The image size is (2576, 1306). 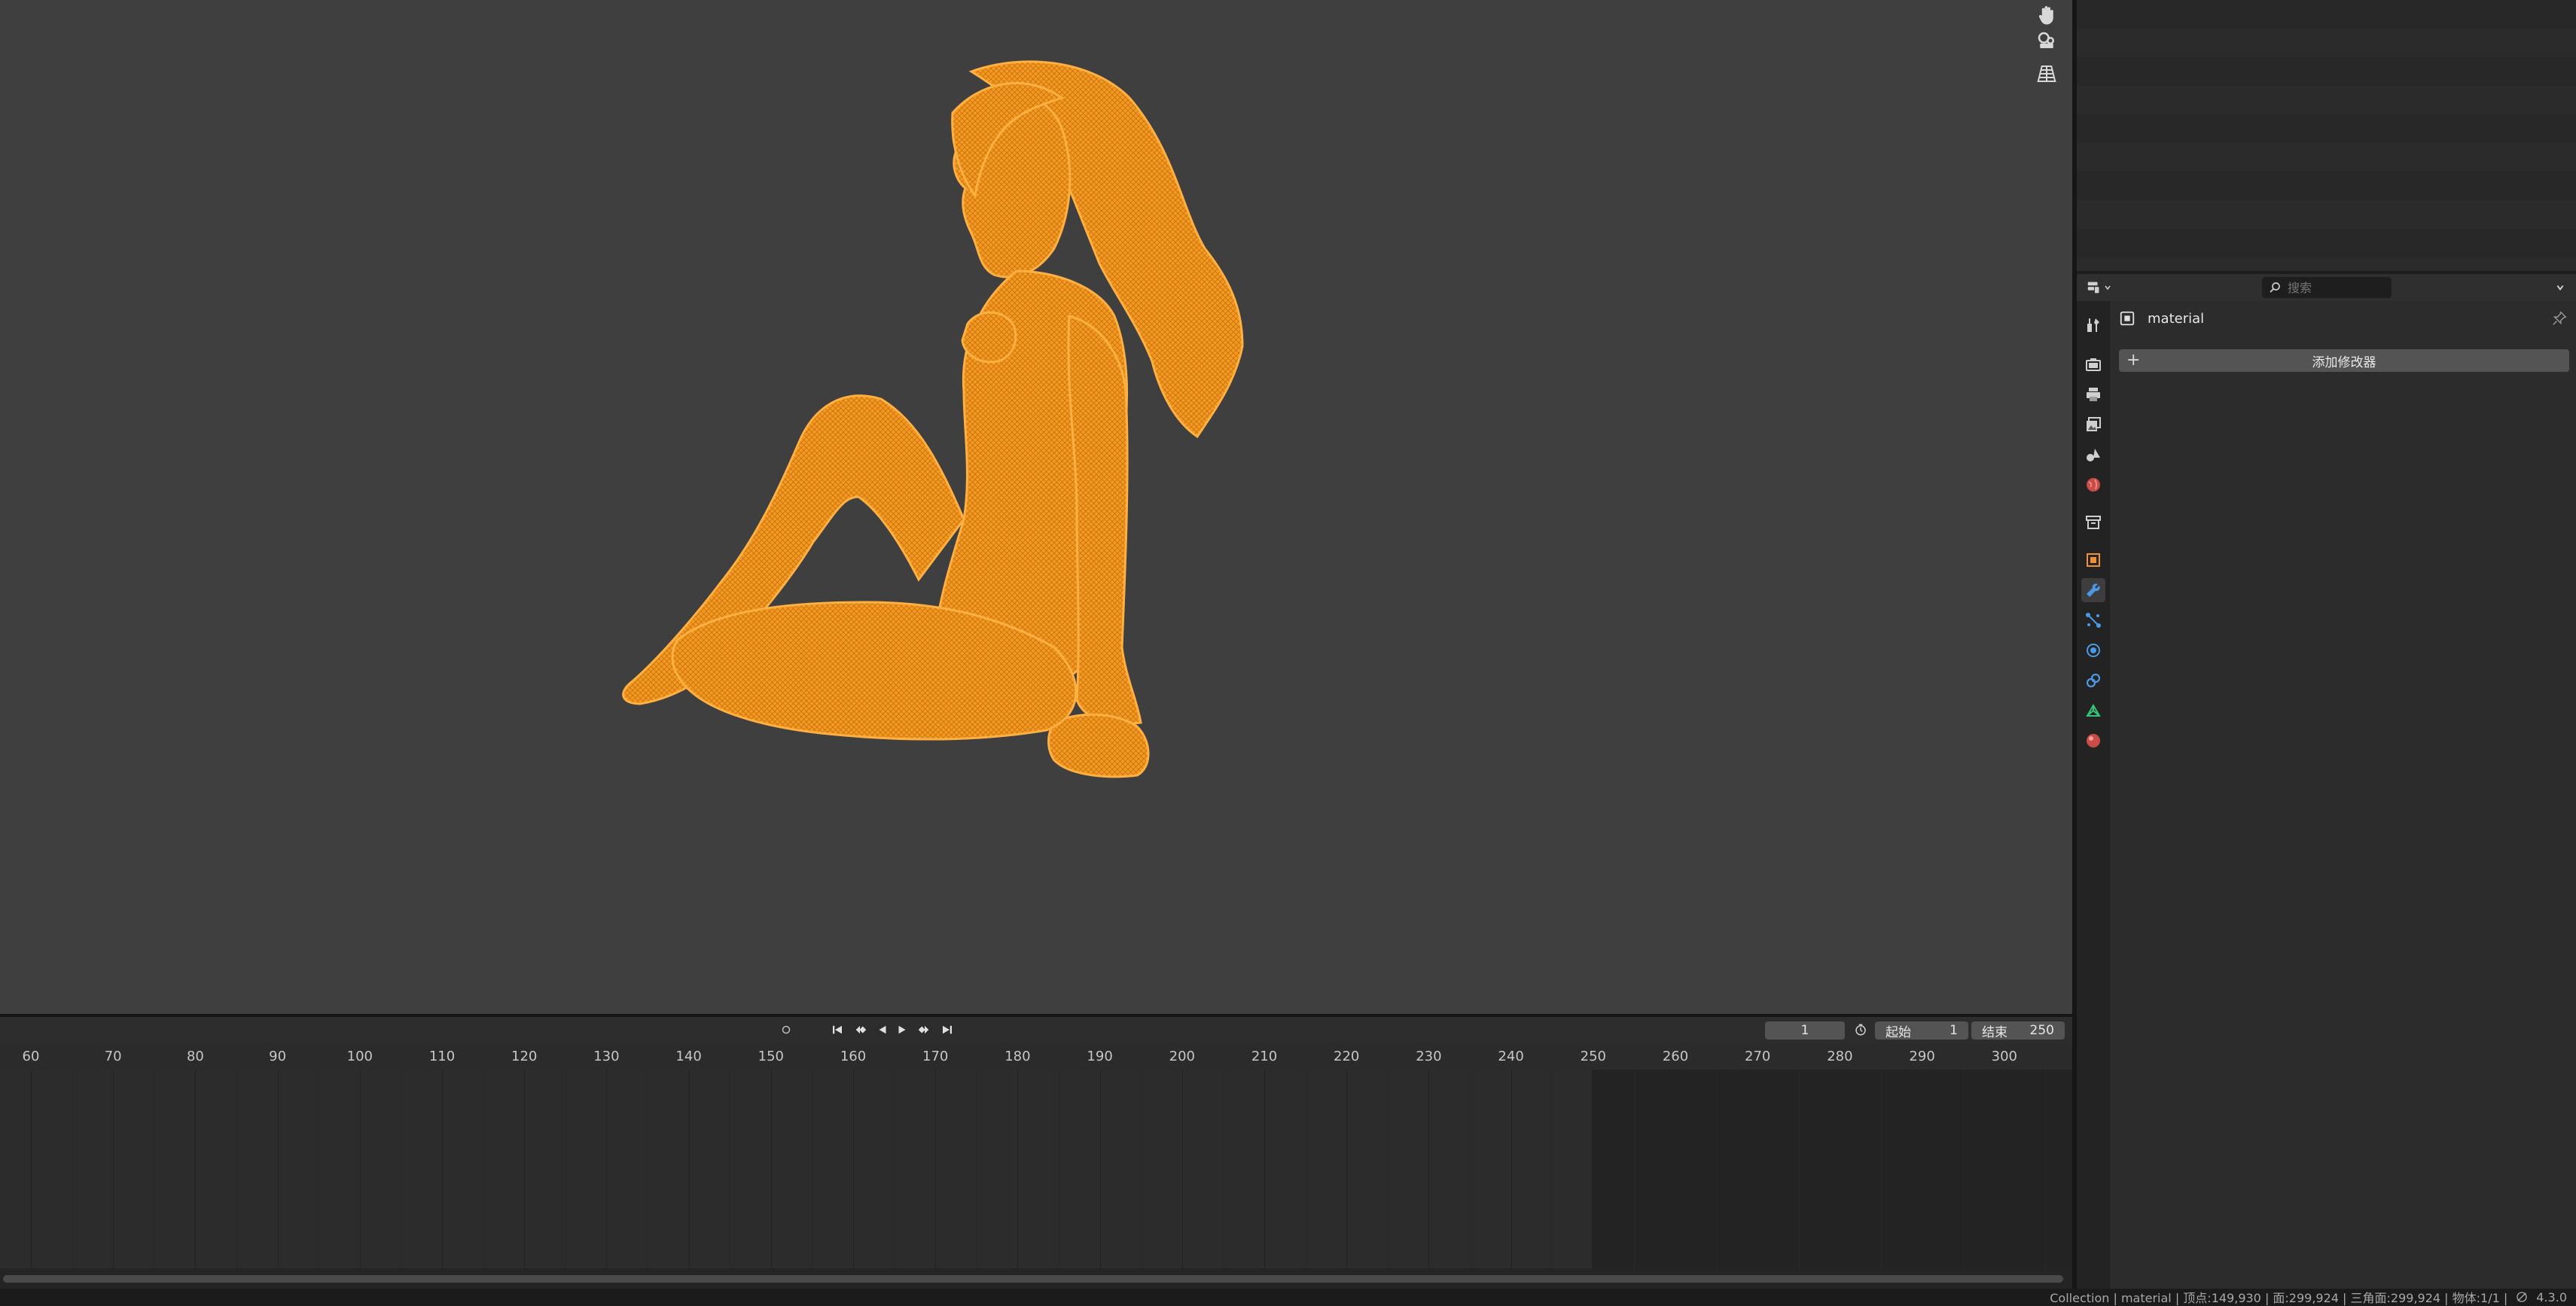 What do you see at coordinates (837, 1029) in the screenshot?
I see `jump-to-start-icon` at bounding box center [837, 1029].